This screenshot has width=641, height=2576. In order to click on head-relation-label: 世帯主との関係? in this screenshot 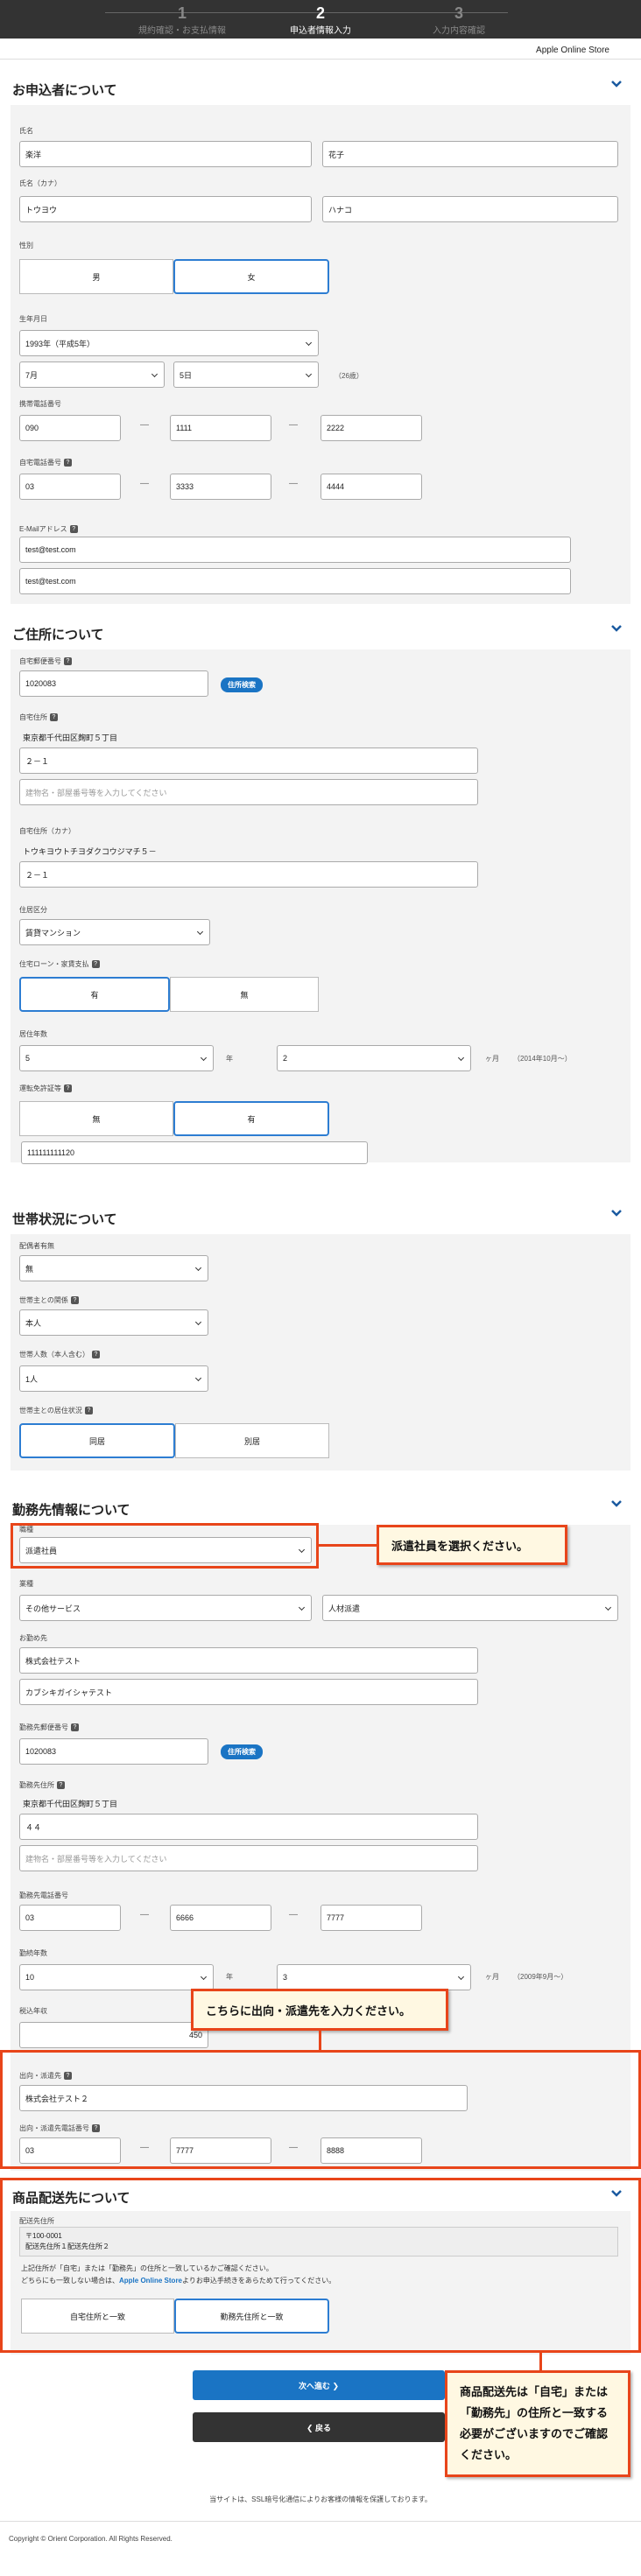, I will do `click(49, 1299)`.